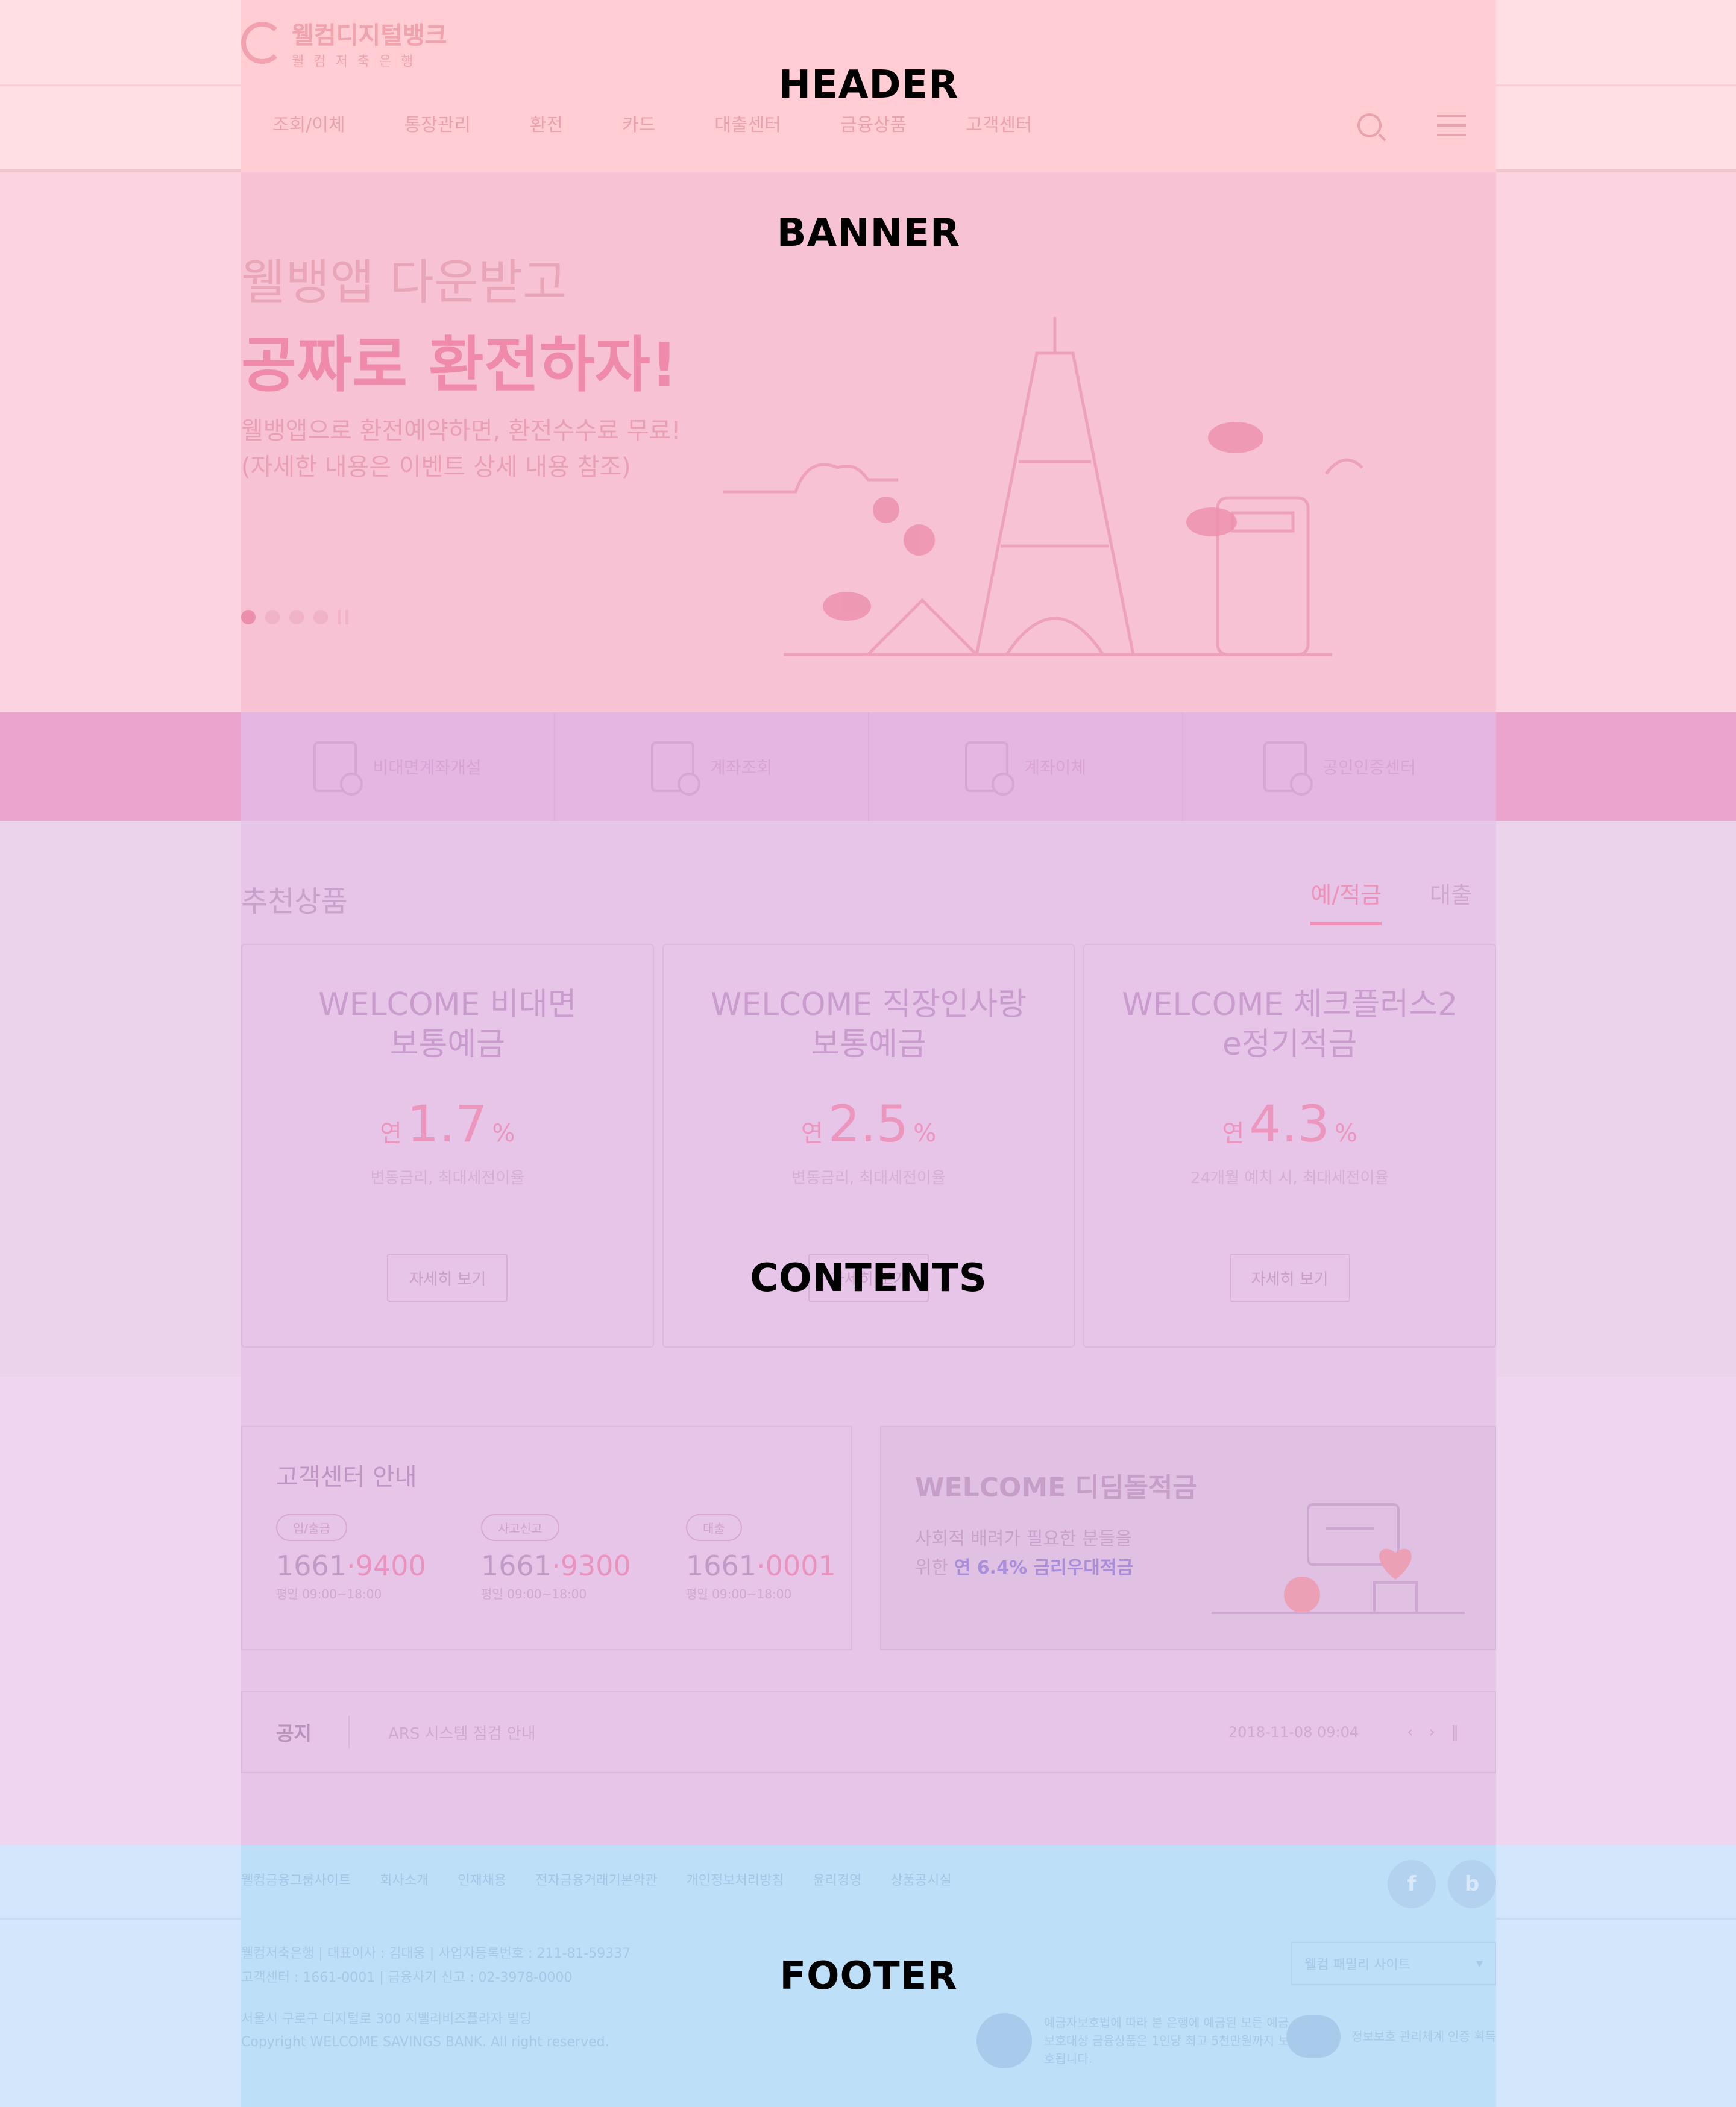 The height and width of the screenshot is (2107, 1736). What do you see at coordinates (1288, 768) in the screenshot?
I see `certificate-icon` at bounding box center [1288, 768].